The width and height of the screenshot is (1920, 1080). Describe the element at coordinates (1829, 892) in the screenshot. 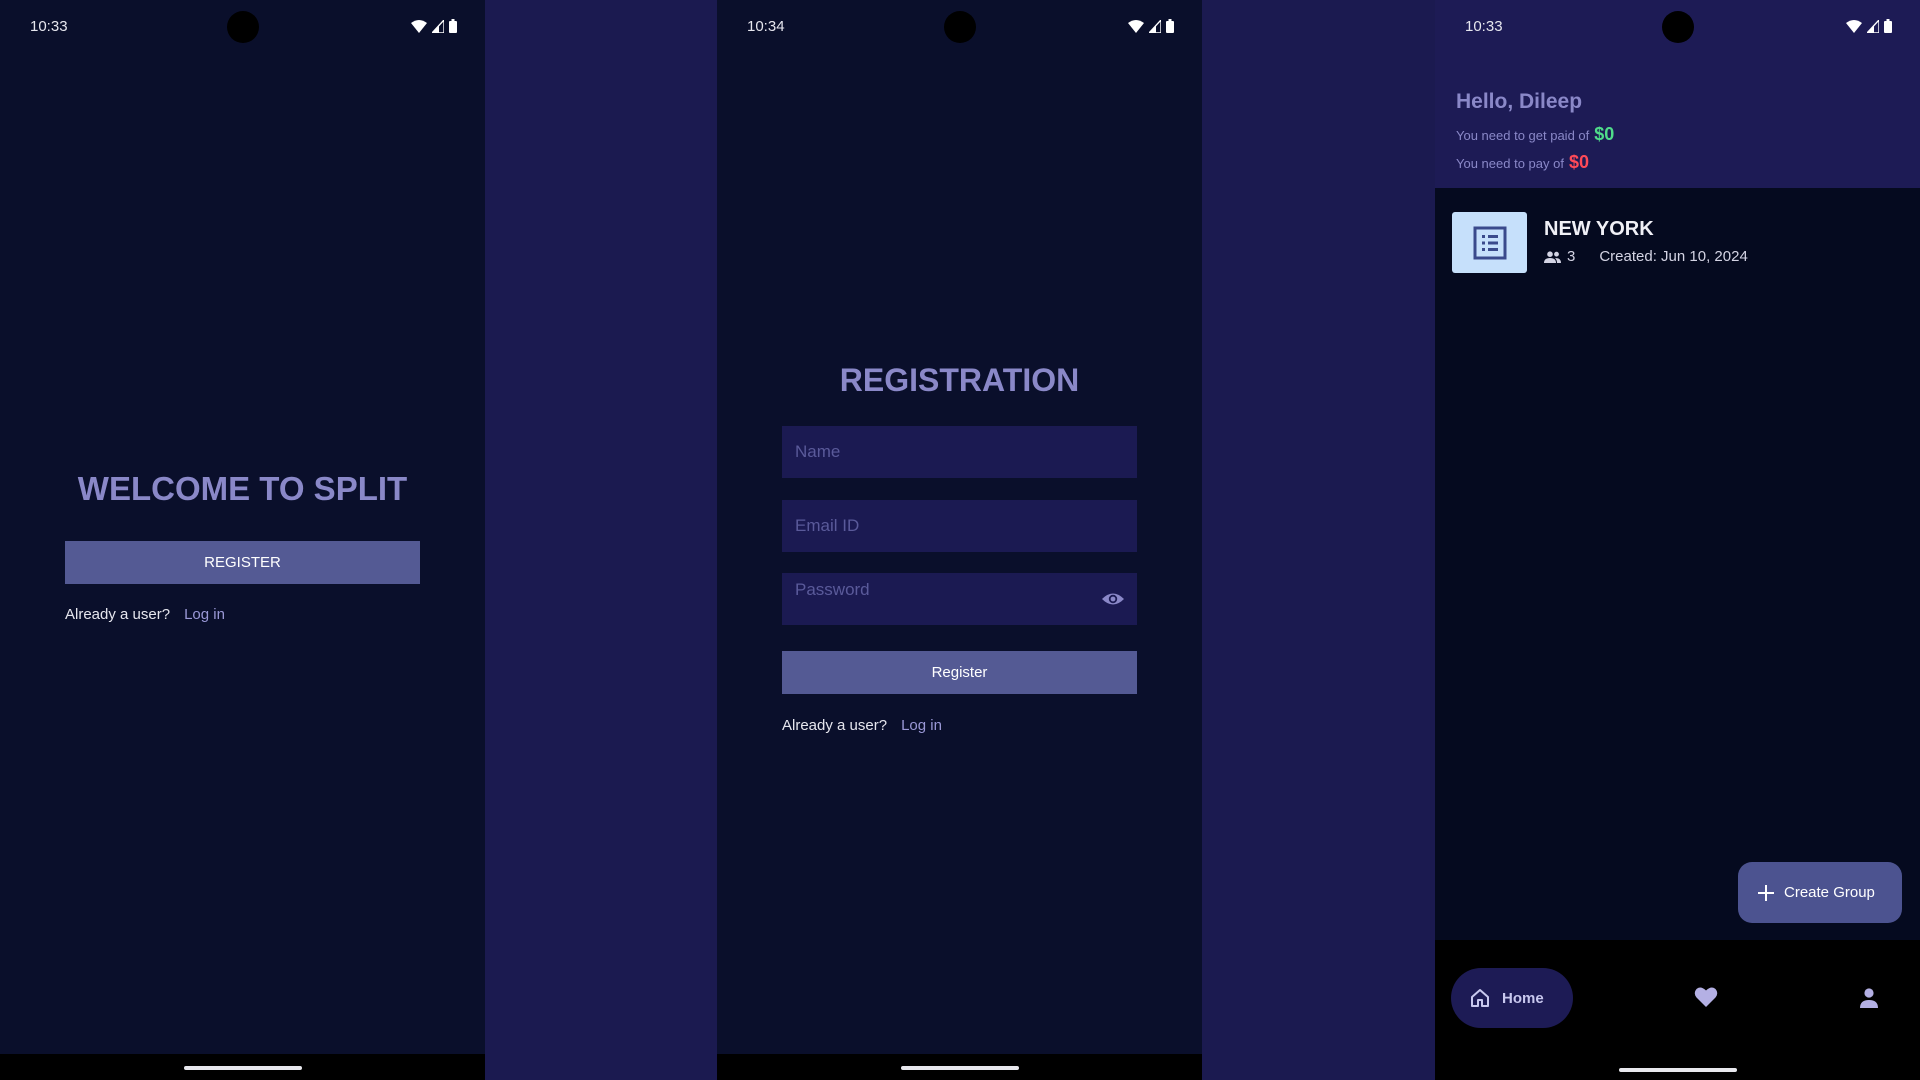

I see `create-group-label: Create Group` at that location.